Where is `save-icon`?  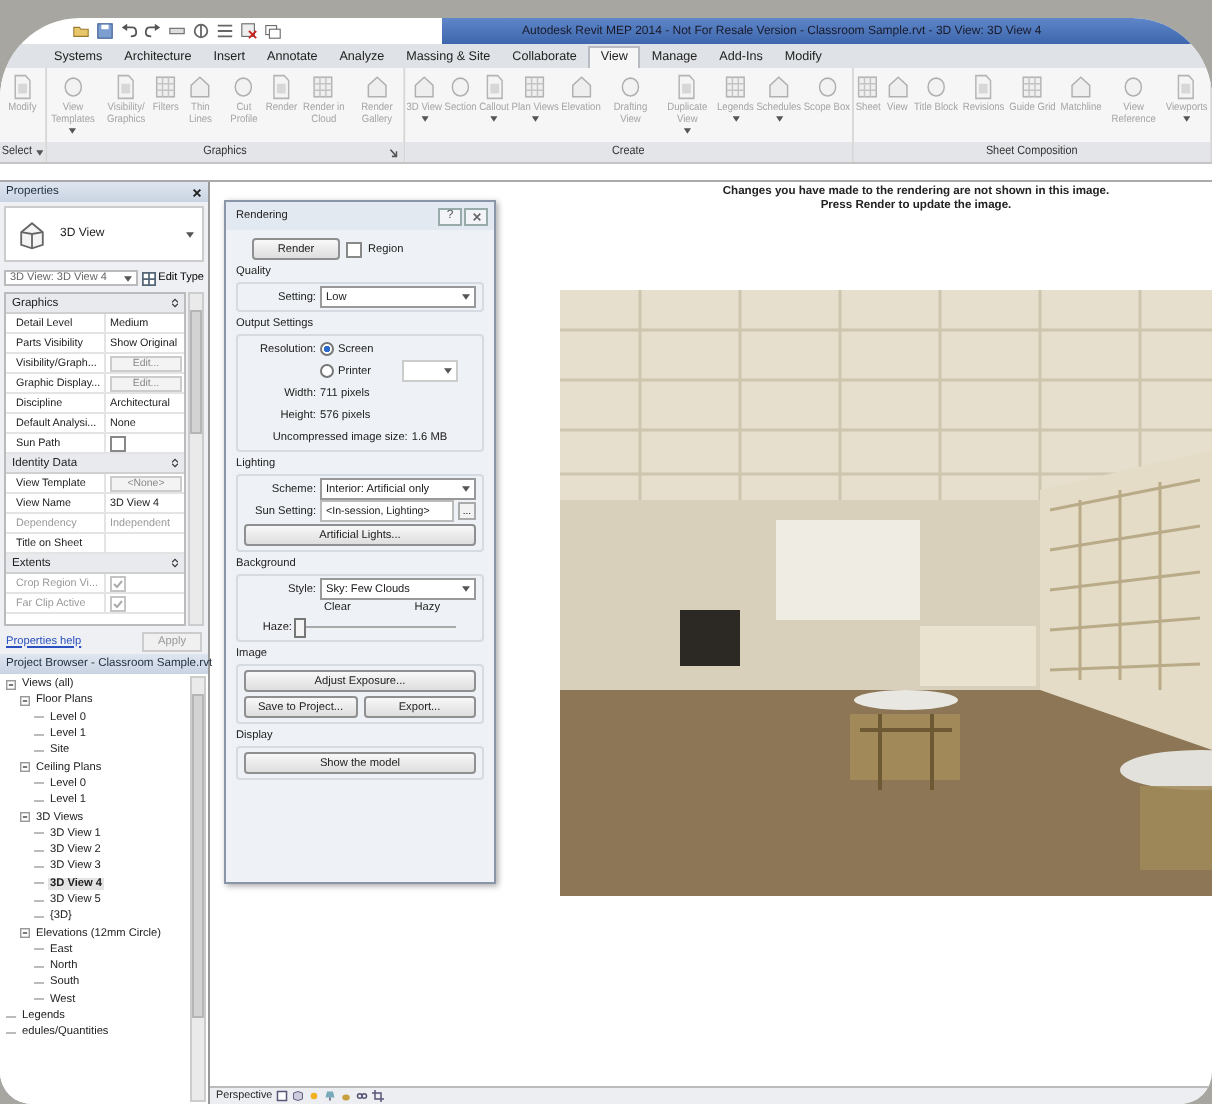
save-icon is located at coordinates (105, 31).